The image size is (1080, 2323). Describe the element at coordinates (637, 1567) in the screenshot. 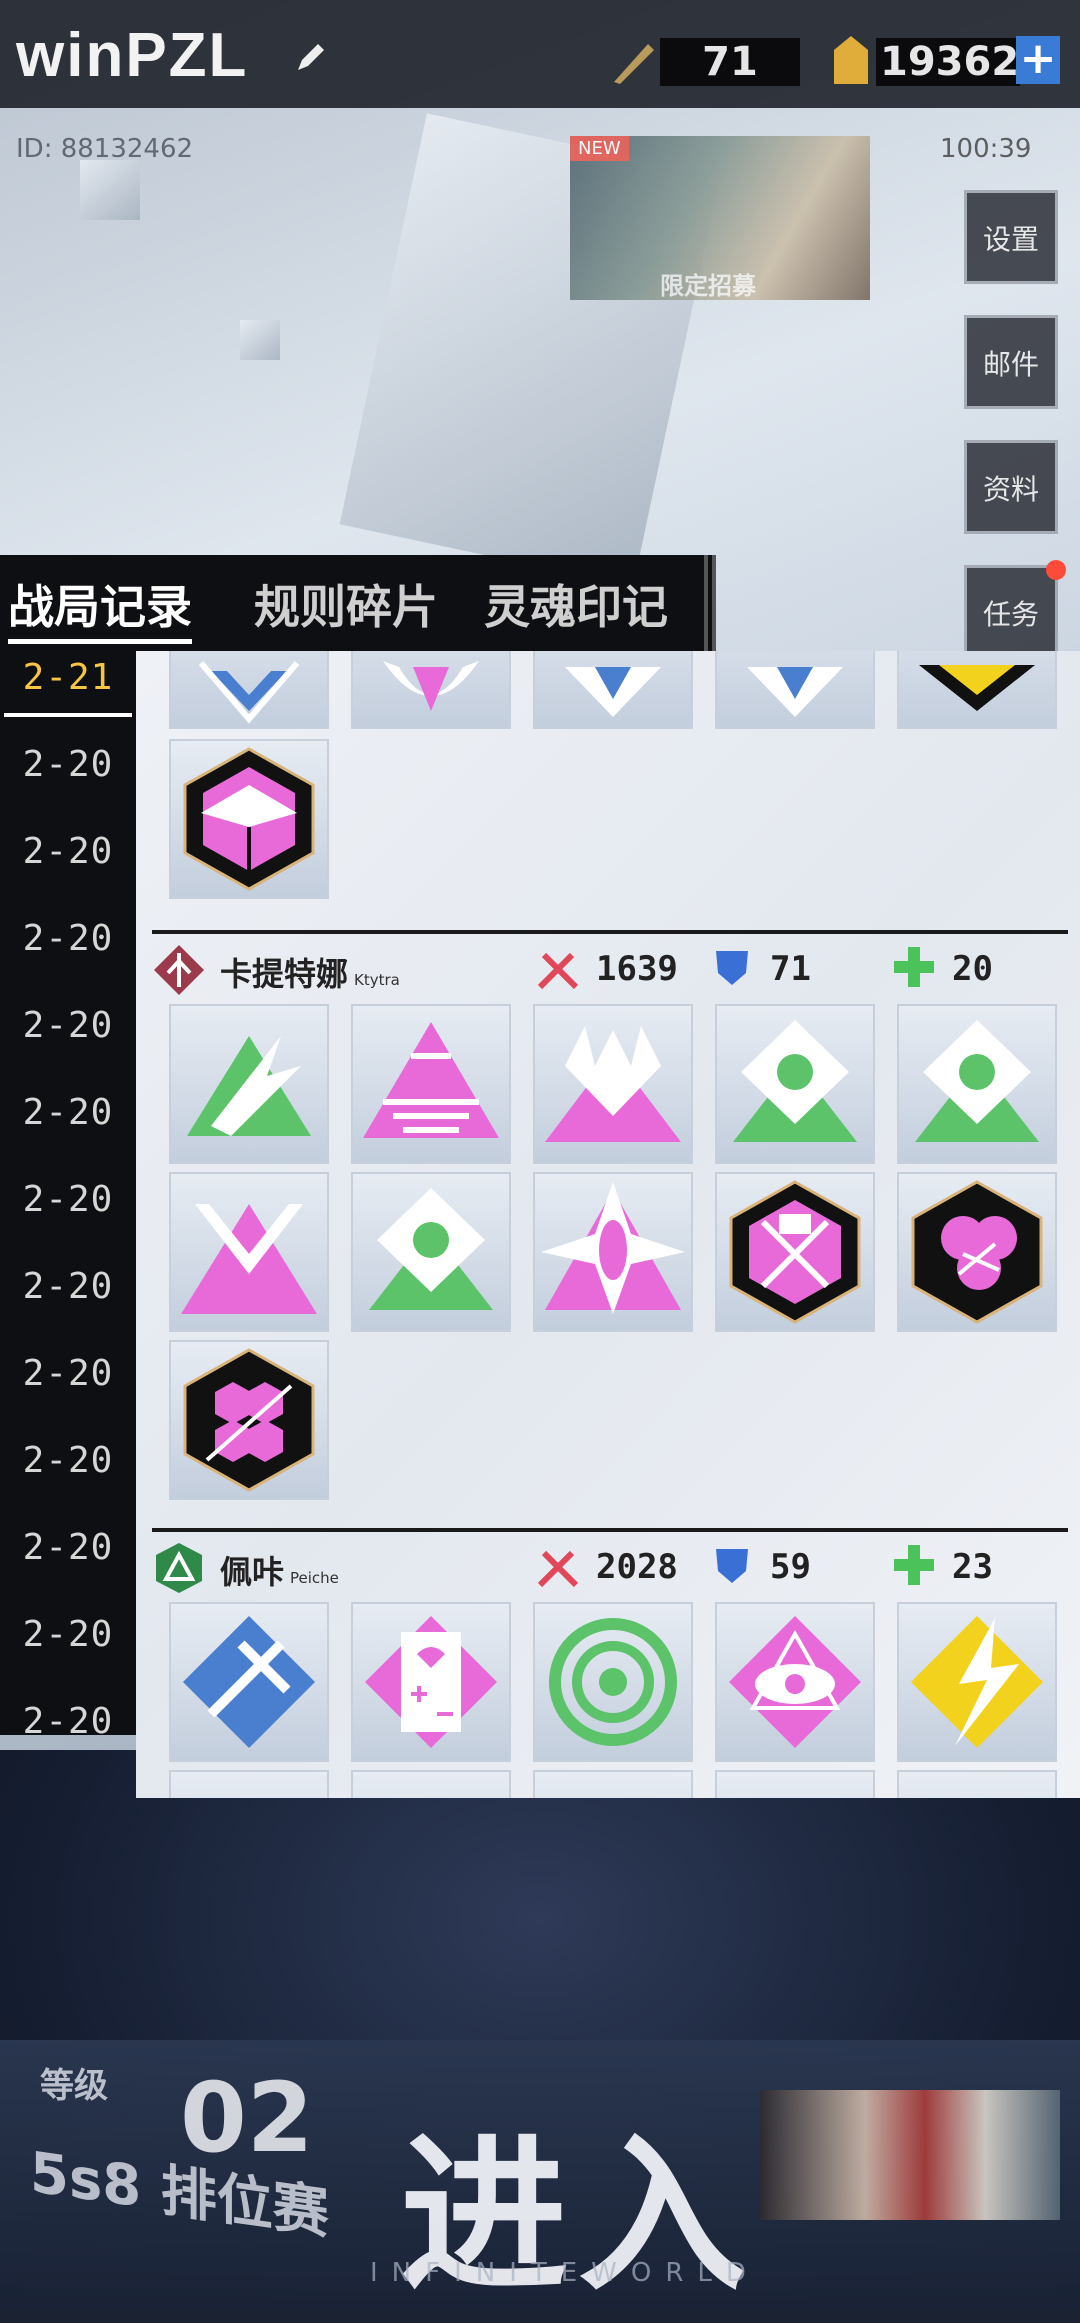

I see `attack-value: 2028` at that location.